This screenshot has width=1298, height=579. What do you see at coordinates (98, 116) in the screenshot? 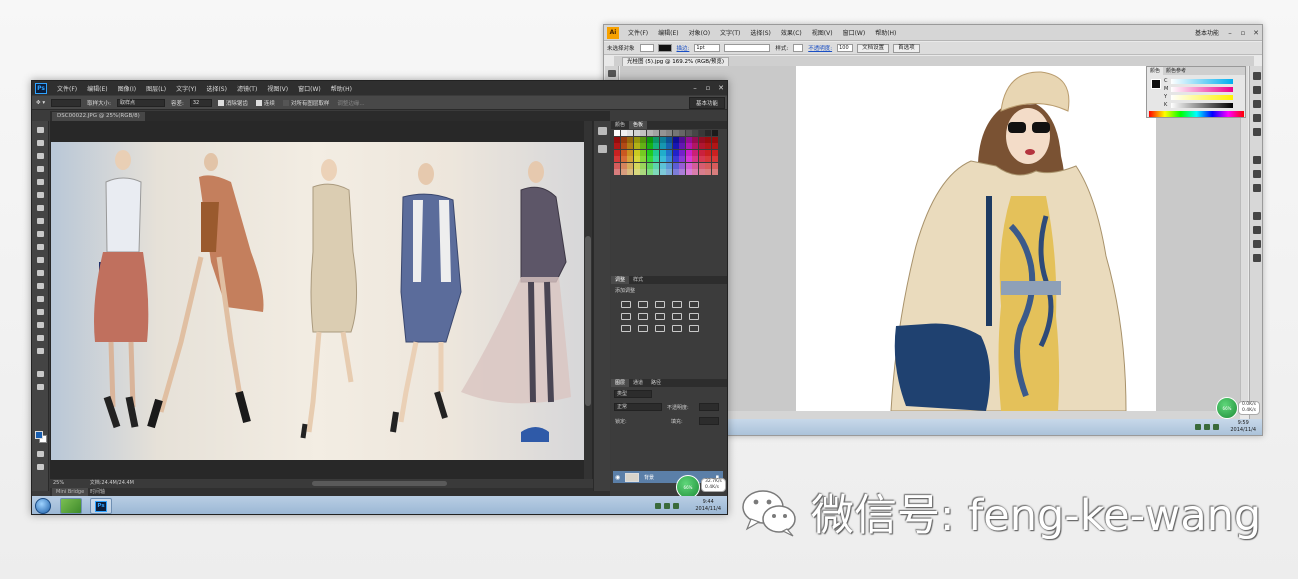
I see `ps-doc-tab: DSC00022.JPG @ 25%(RGB/8)` at bounding box center [98, 116].